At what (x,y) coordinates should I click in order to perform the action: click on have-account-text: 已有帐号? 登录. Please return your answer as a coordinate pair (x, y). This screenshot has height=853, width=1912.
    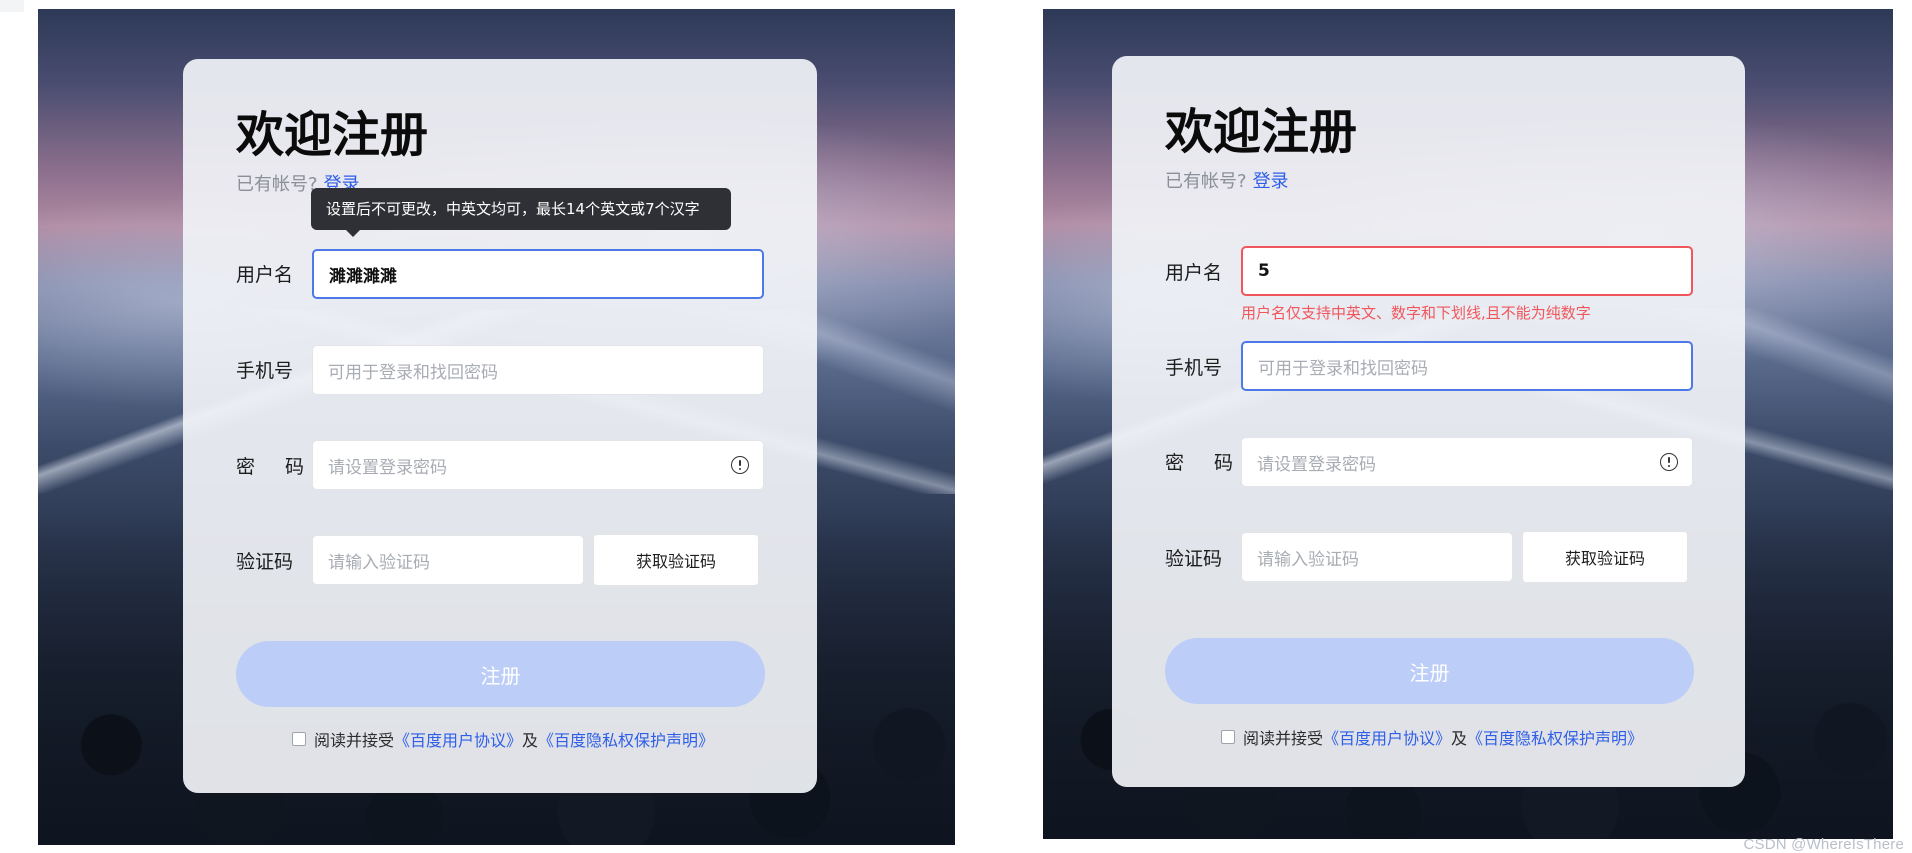
    Looking at the image, I should click on (1227, 182).